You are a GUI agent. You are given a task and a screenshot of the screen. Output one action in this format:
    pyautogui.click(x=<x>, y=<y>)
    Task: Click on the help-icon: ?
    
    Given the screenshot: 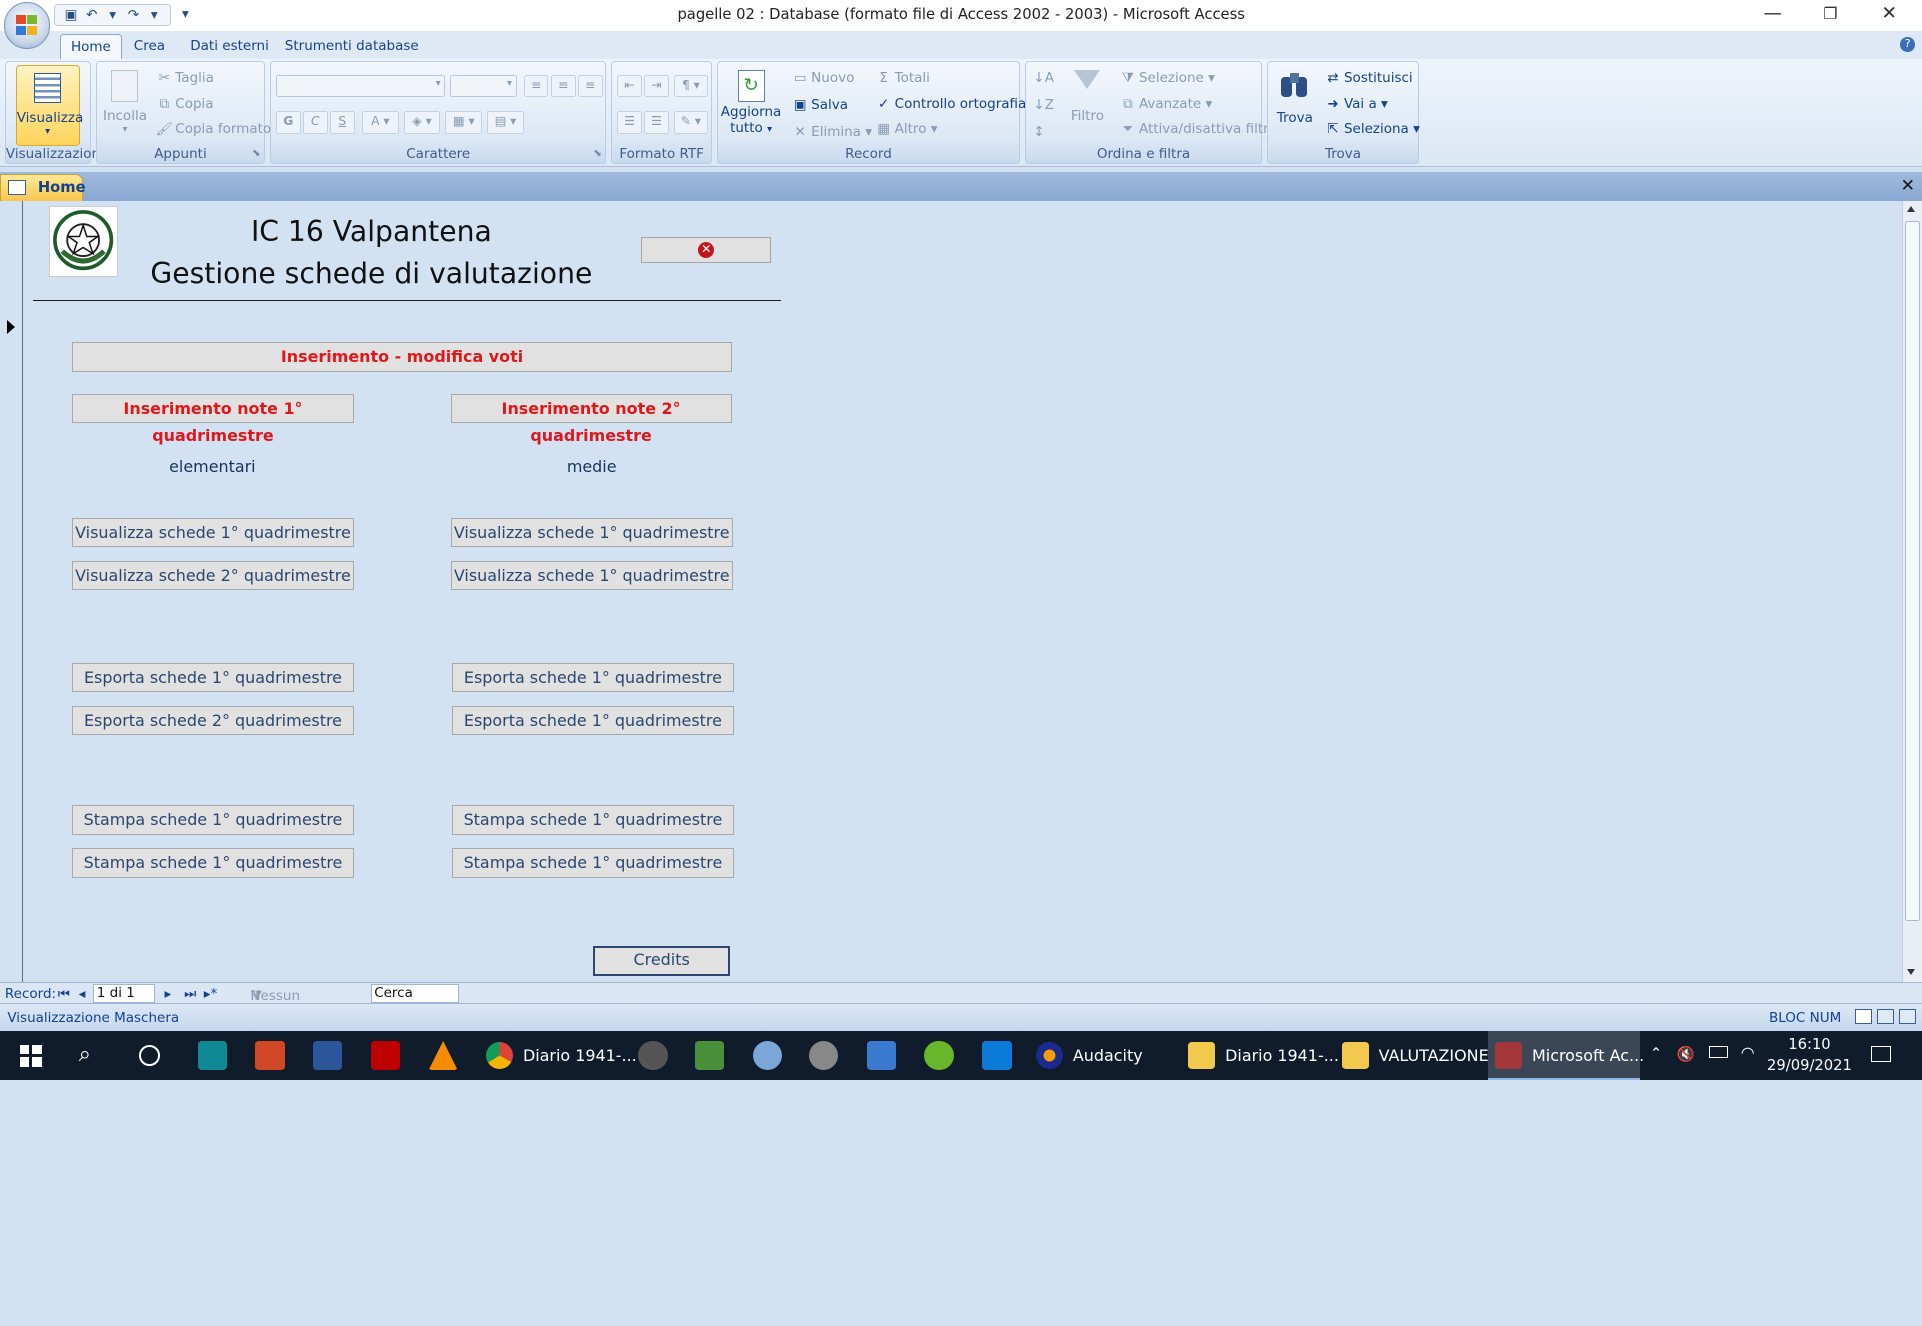 What is the action you would take?
    pyautogui.click(x=1908, y=44)
    